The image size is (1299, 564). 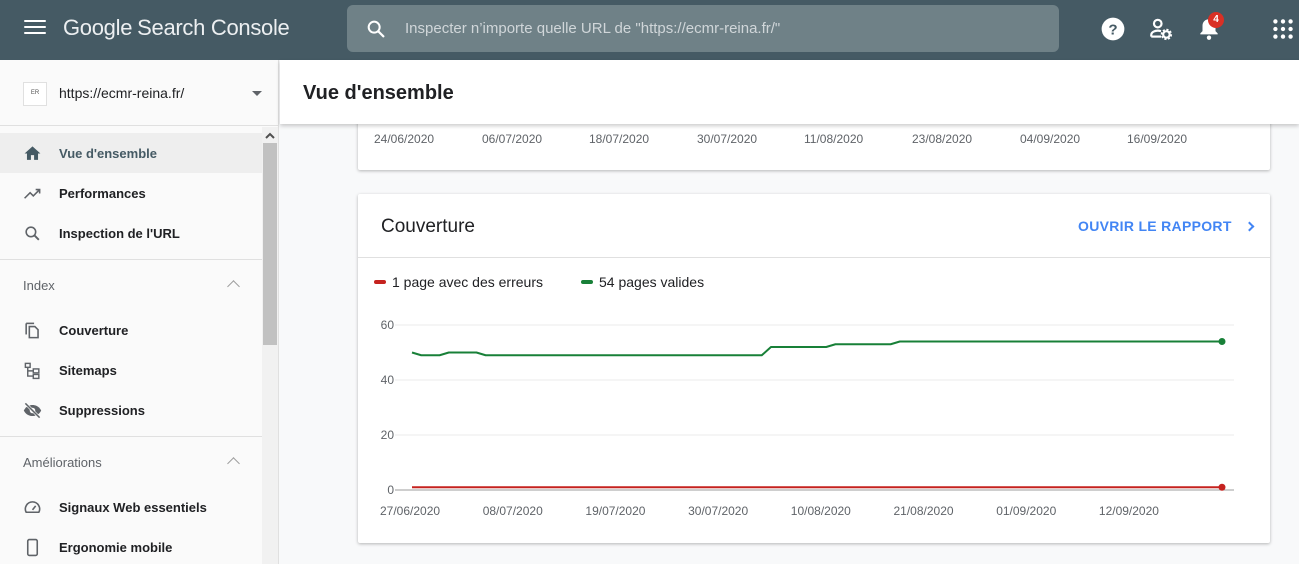 I want to click on copy-pages-icon, so click(x=32, y=330).